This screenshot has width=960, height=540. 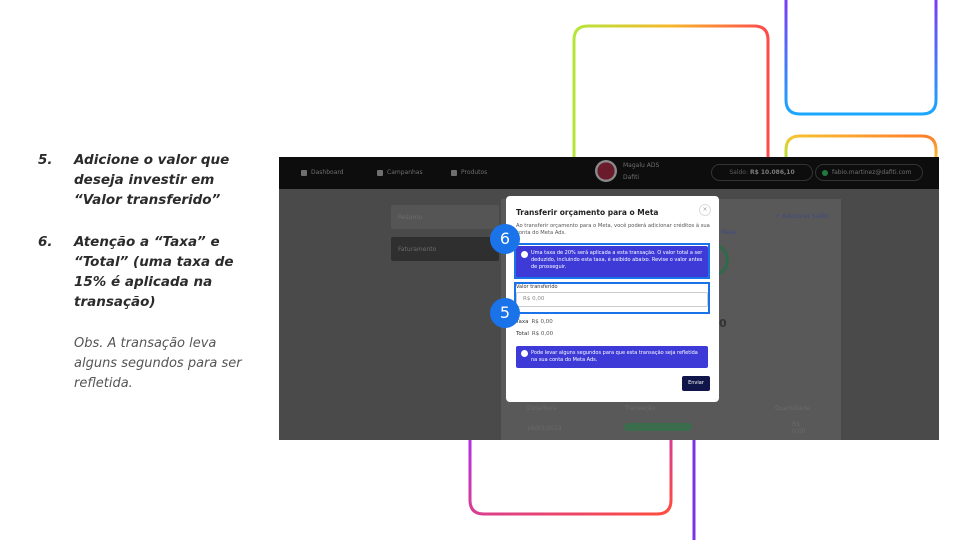 I want to click on col-date: Data/hora, so click(x=542, y=408).